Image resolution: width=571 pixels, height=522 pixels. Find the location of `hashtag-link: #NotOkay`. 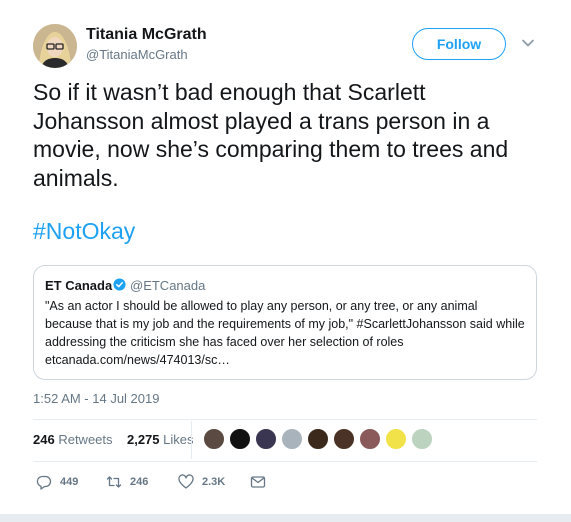

hashtag-link: #NotOkay is located at coordinates (84, 231).